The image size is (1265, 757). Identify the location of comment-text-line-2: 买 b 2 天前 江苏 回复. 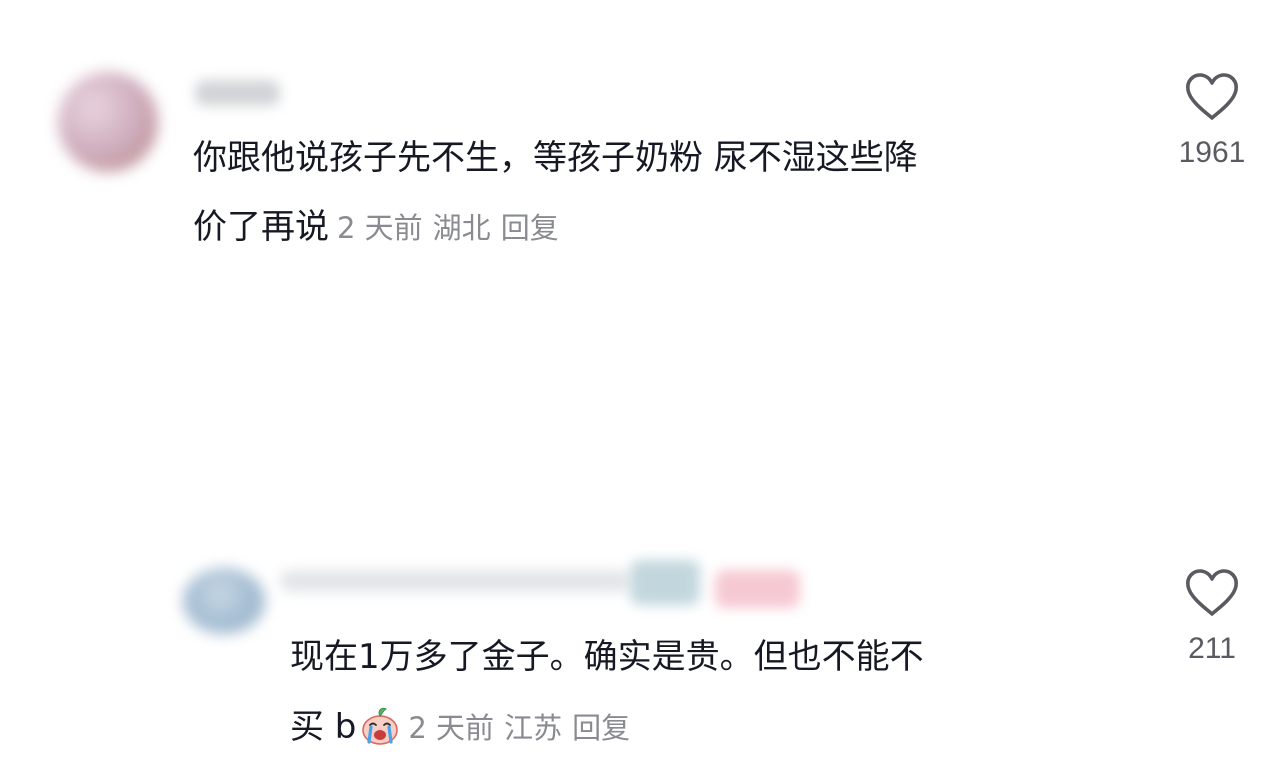
(460, 727).